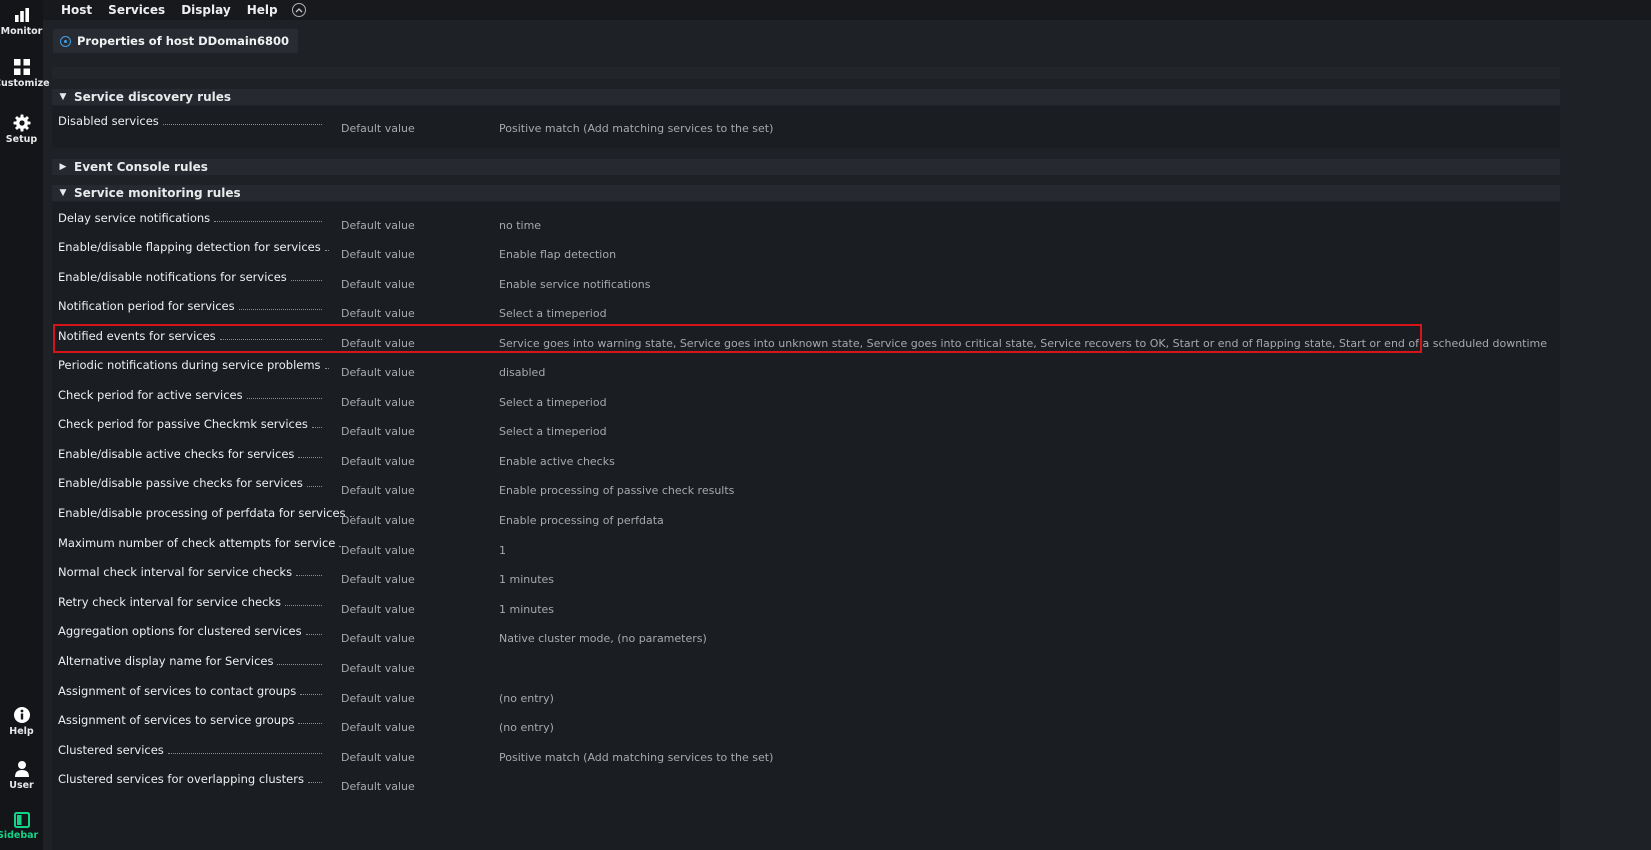 The image size is (1651, 850). I want to click on divider, so click(806, 73).